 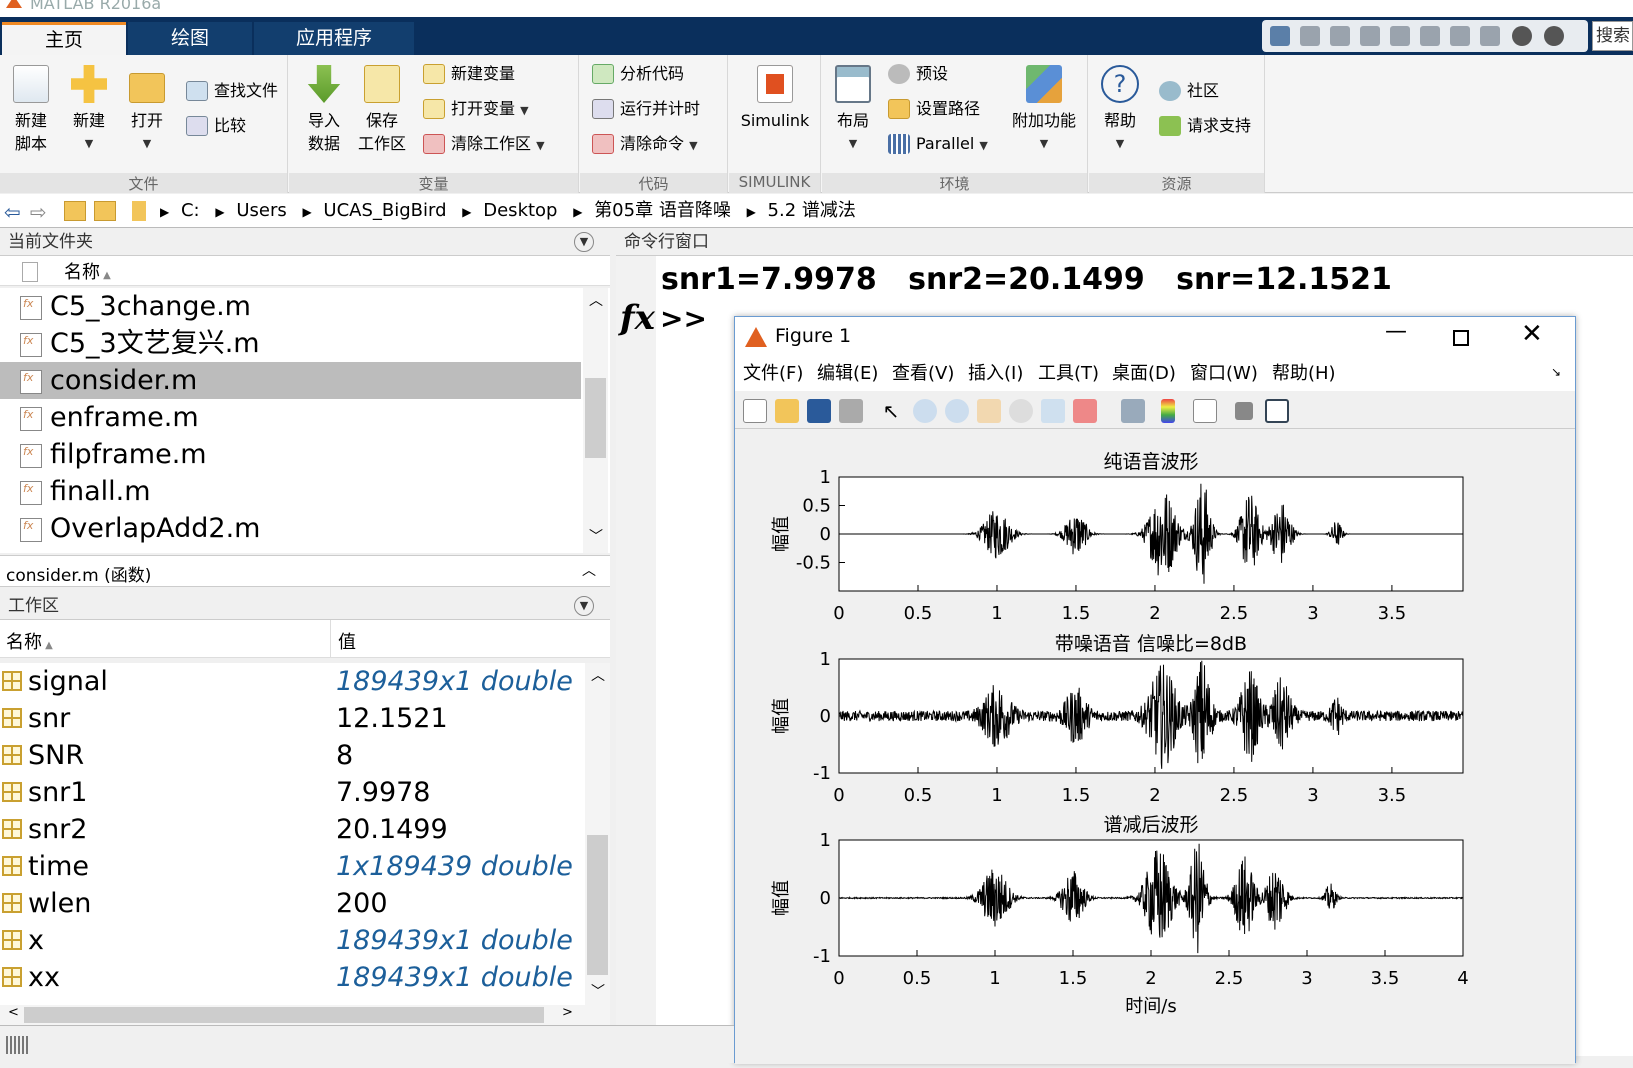 I want to click on cut-icon, so click(x=1340, y=36).